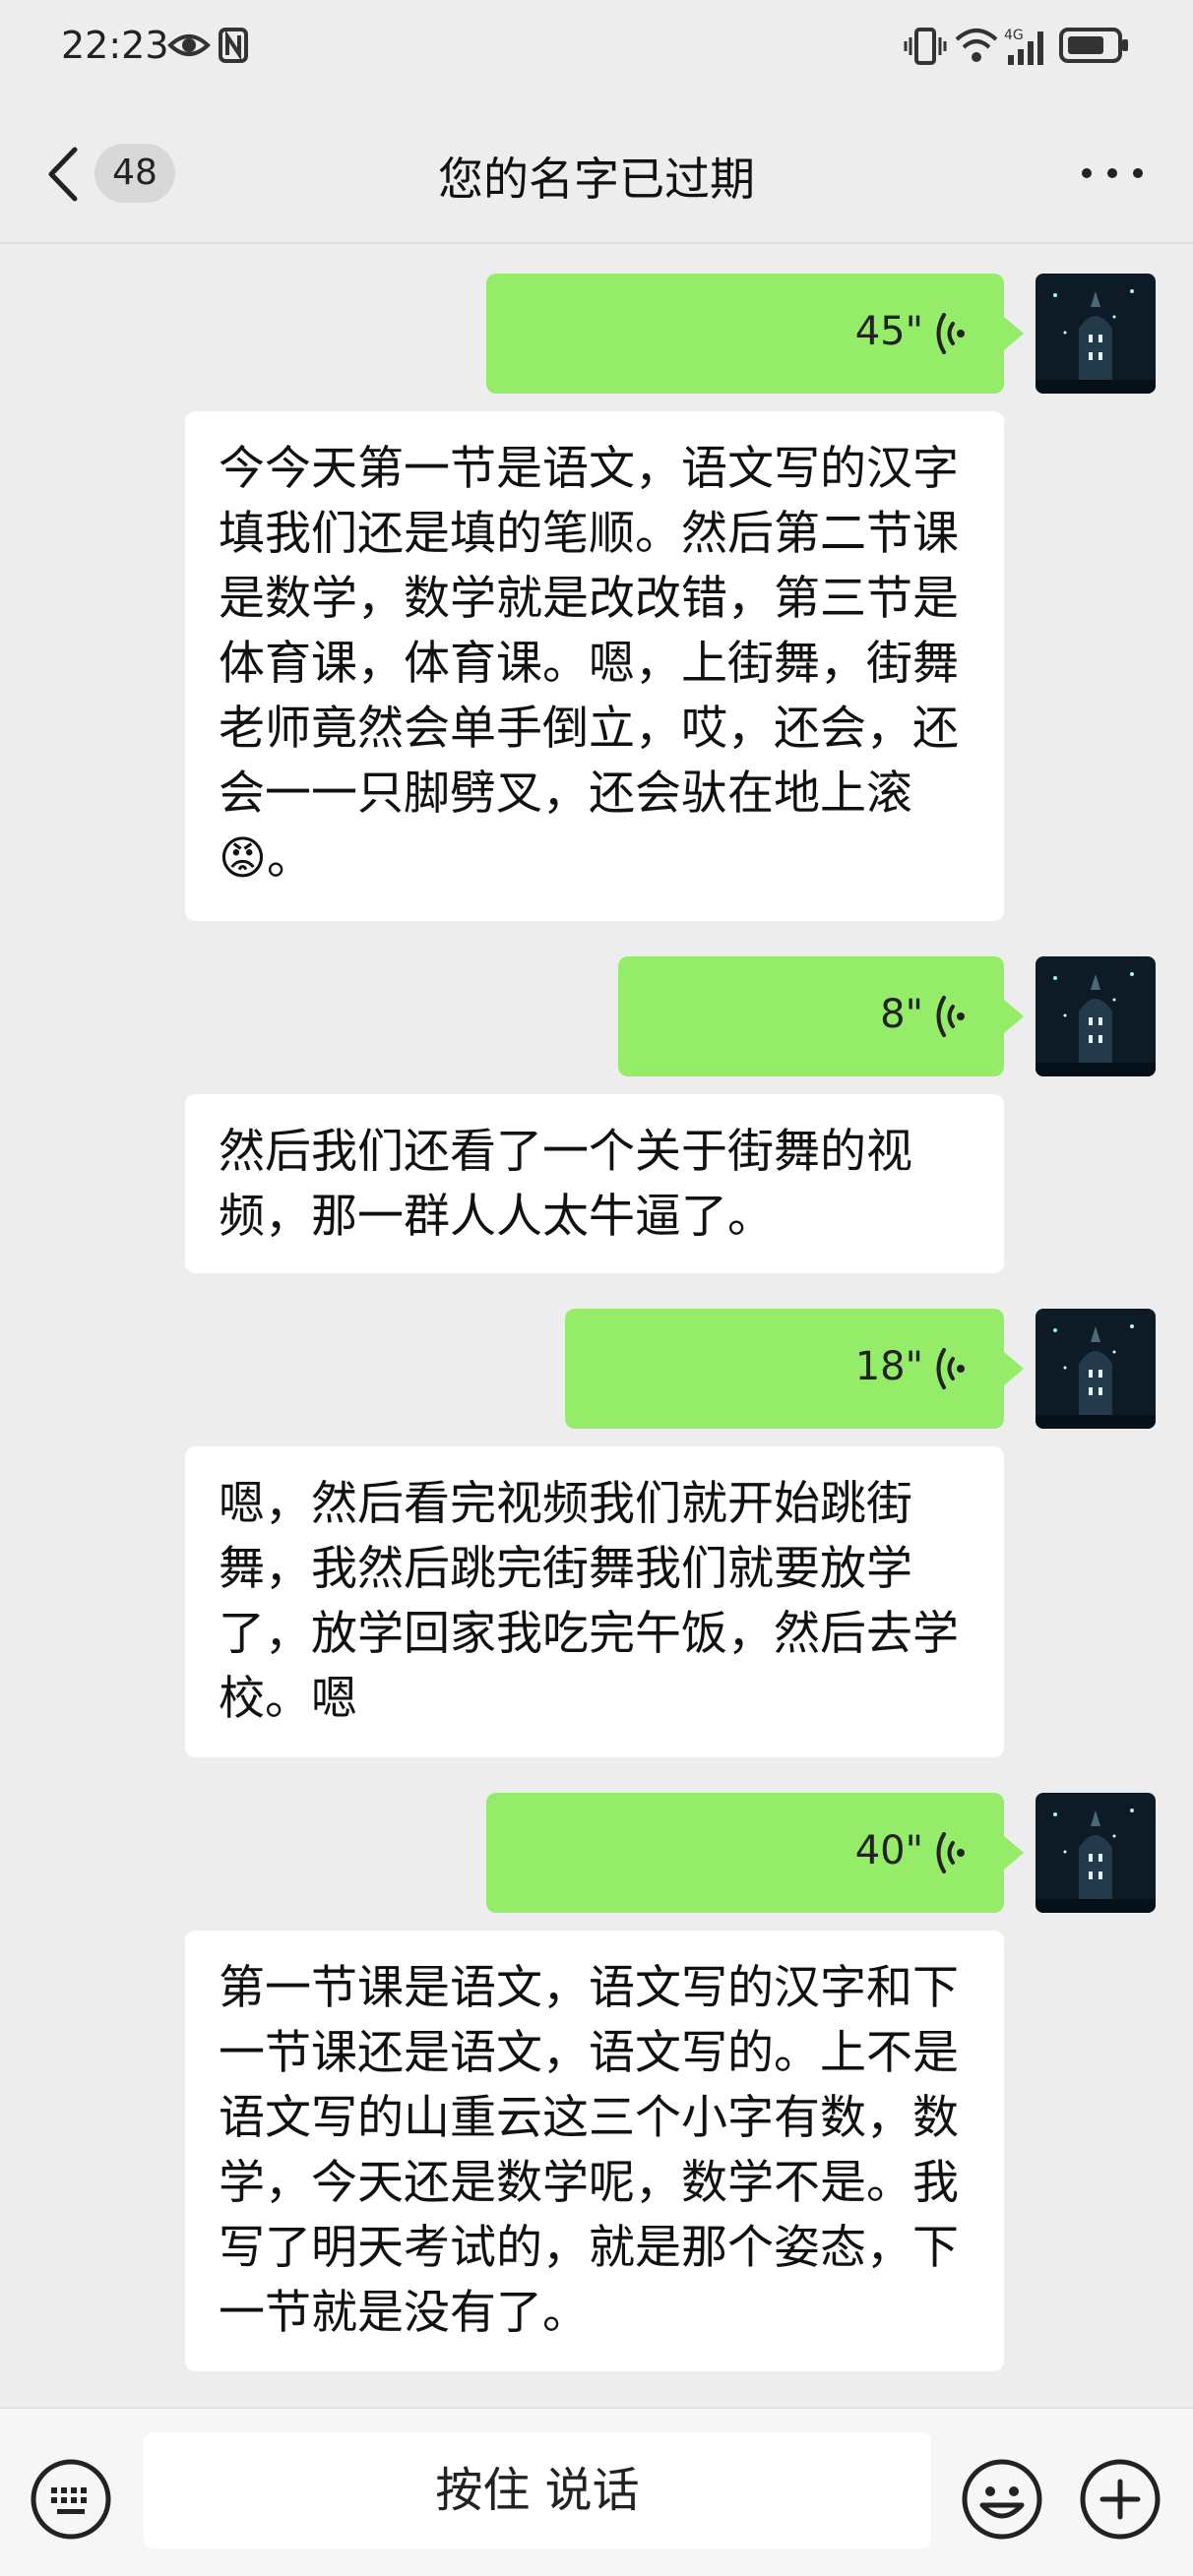 This screenshot has height=2576, width=1193. What do you see at coordinates (1120, 2499) in the screenshot?
I see `plus-icon` at bounding box center [1120, 2499].